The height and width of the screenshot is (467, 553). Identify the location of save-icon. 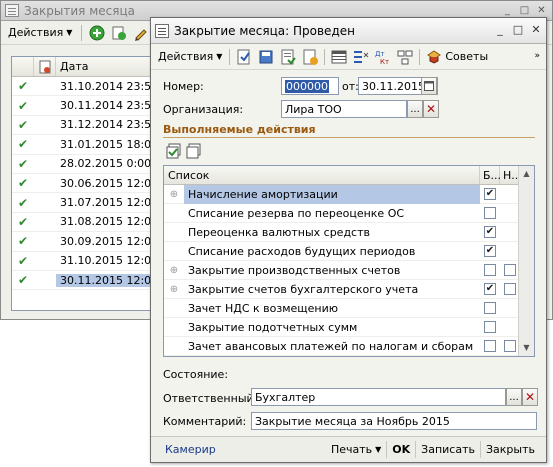
(266, 57).